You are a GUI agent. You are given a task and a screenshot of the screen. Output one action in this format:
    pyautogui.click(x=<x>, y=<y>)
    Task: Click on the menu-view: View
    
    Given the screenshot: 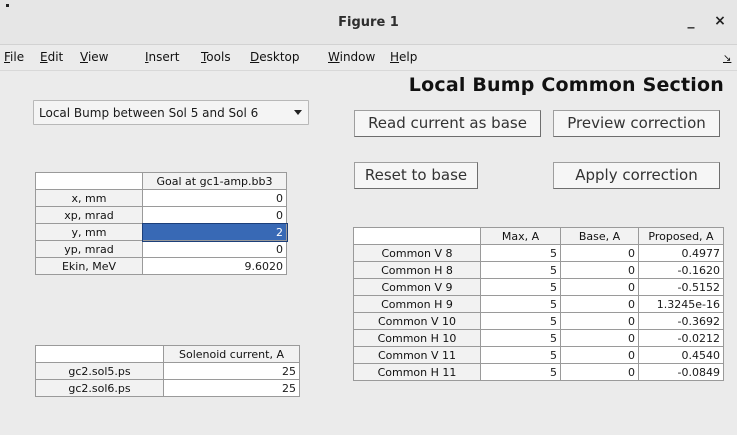 What is the action you would take?
    pyautogui.click(x=94, y=57)
    